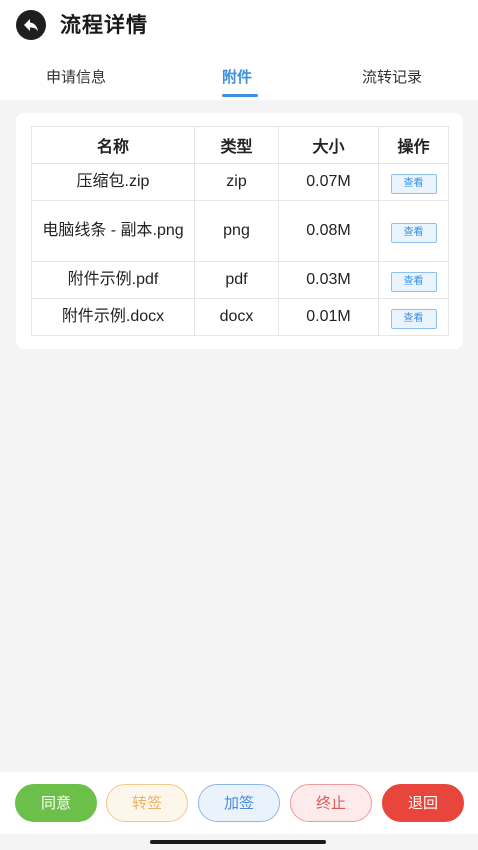  What do you see at coordinates (236, 145) in the screenshot?
I see `column-header-type: 类型` at bounding box center [236, 145].